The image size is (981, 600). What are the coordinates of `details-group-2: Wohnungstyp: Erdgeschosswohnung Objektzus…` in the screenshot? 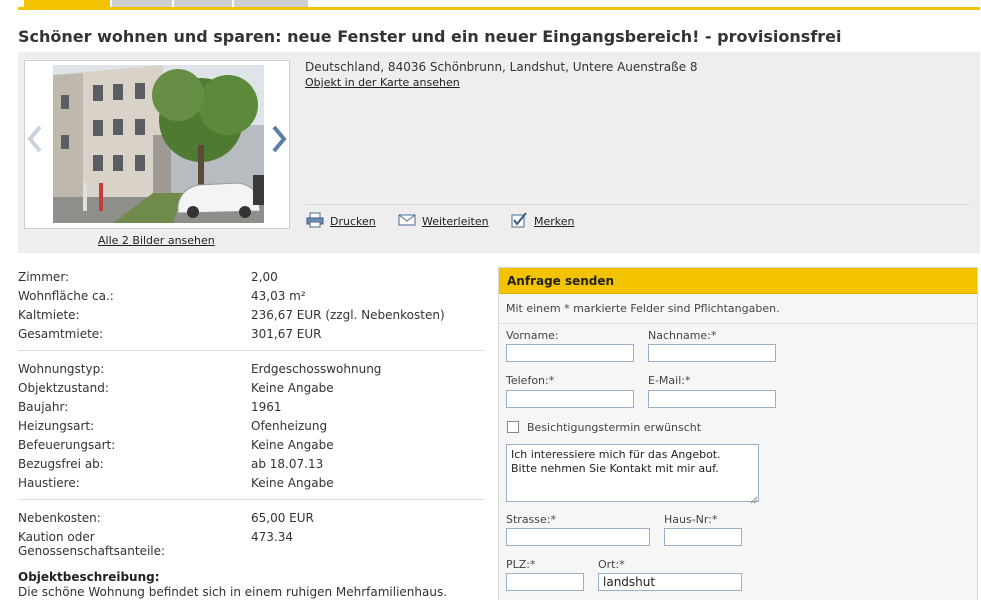 It's located at (251, 426).